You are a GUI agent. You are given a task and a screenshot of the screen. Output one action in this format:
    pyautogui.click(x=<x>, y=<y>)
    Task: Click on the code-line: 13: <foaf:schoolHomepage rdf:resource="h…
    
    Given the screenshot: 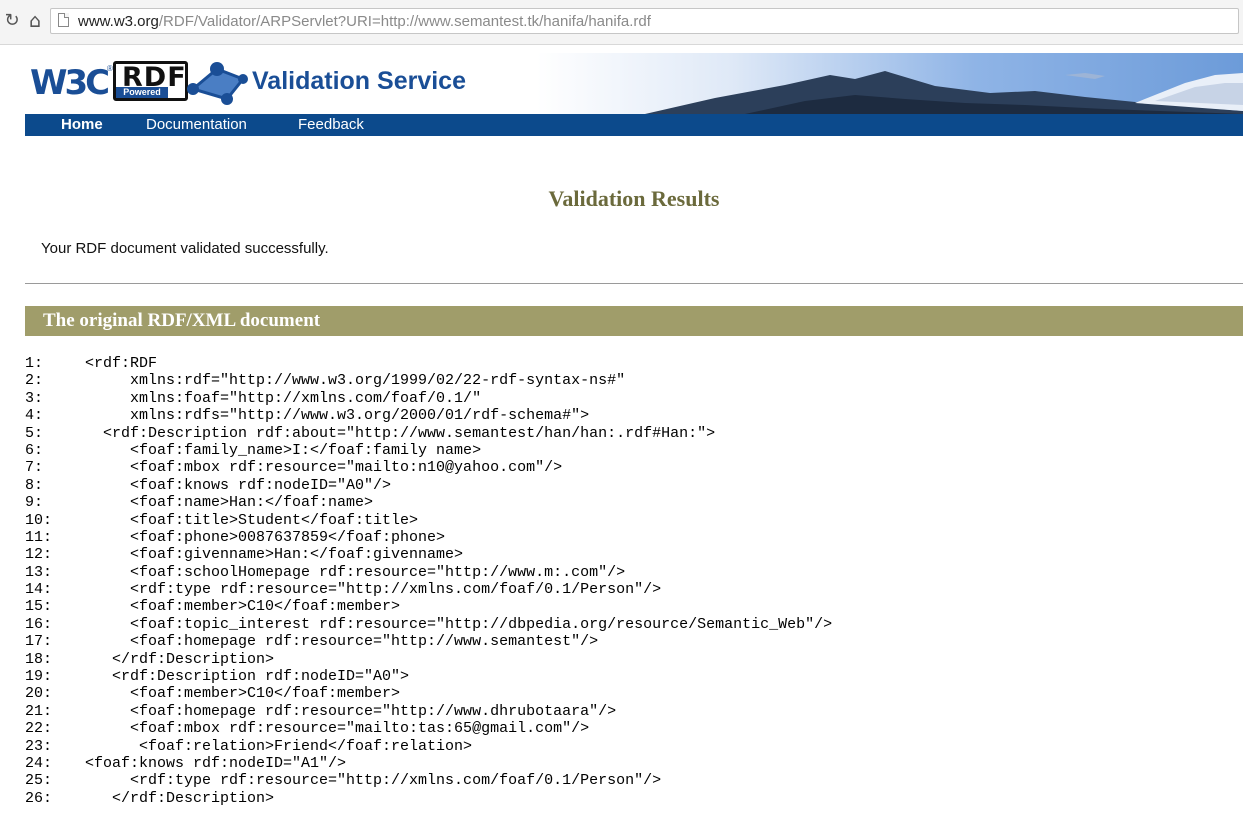 What is the action you would take?
    pyautogui.click(x=634, y=572)
    